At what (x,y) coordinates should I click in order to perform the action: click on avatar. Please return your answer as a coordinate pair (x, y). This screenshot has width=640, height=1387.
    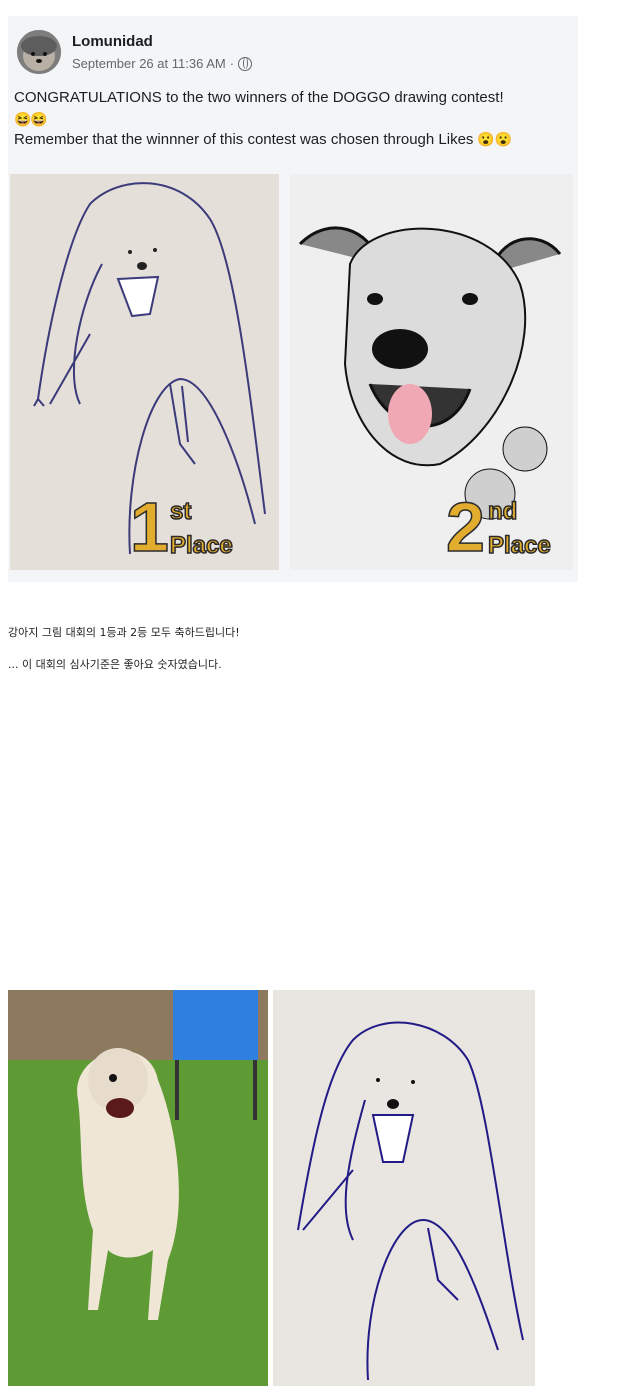
    Looking at the image, I should click on (39, 52).